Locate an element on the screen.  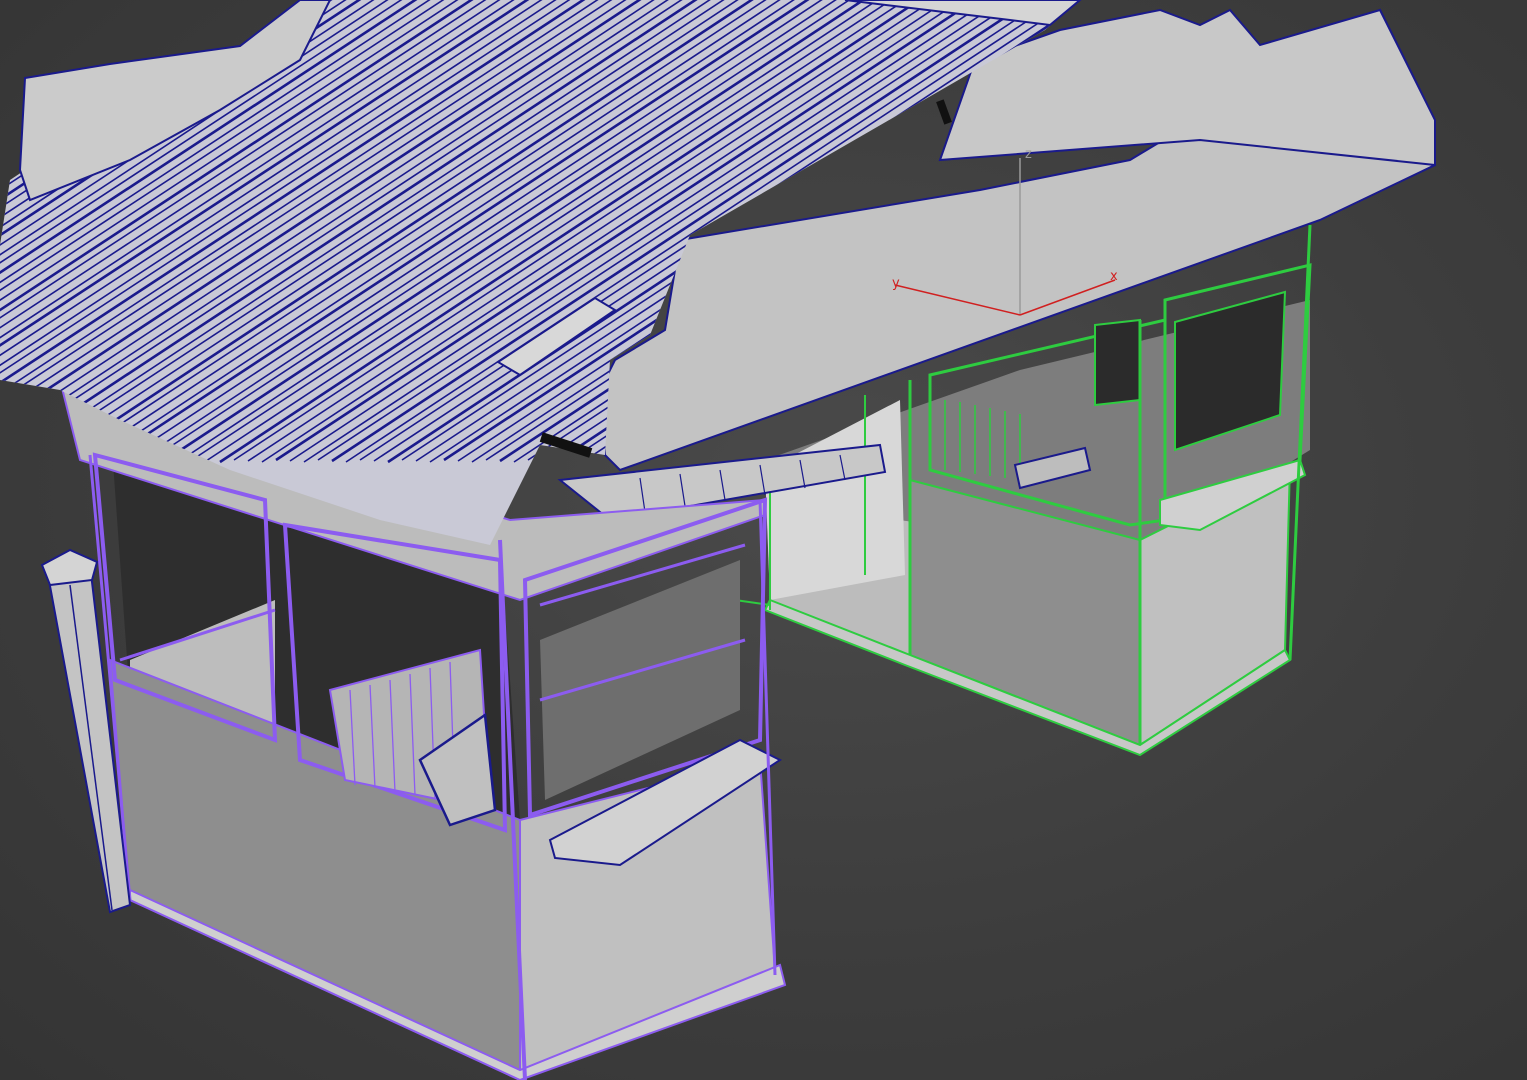
axis-y-label: y is located at coordinates (896, 283).